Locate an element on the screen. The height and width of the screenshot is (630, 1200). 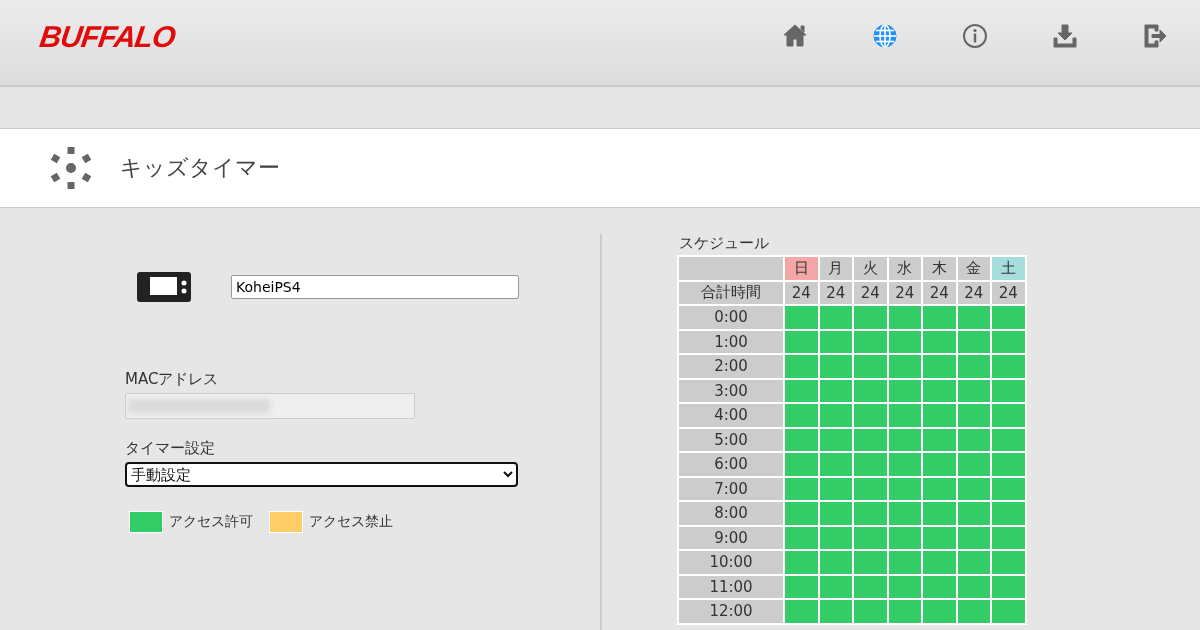
device-name-field: KoheiPS4 is located at coordinates (375, 287).